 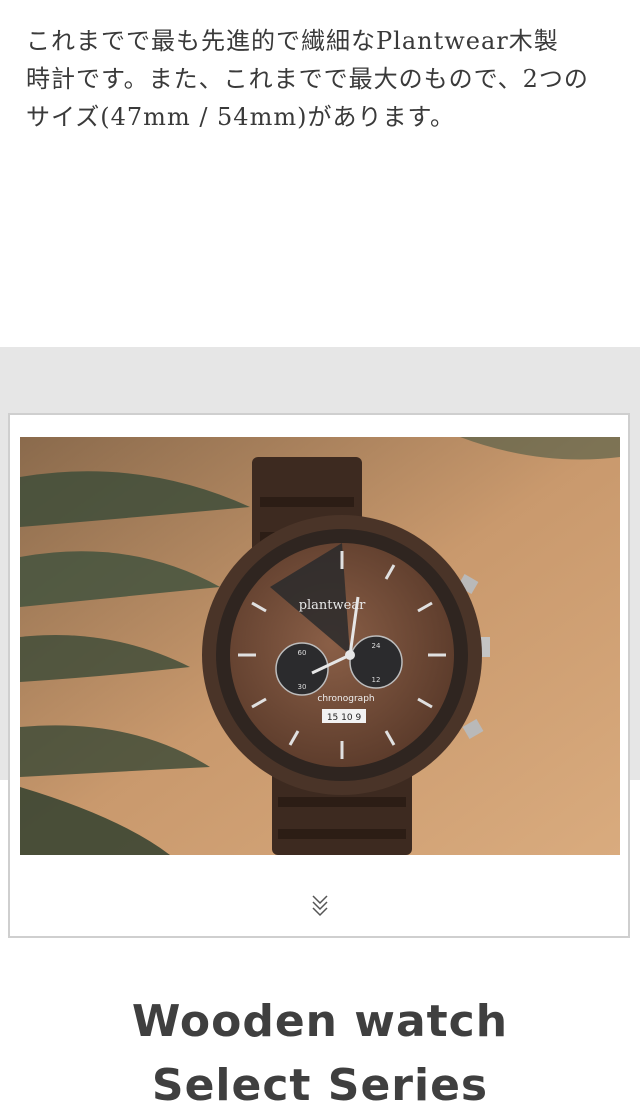 I want to click on section-heading: Wooden watch Select Series, so click(x=320, y=1054).